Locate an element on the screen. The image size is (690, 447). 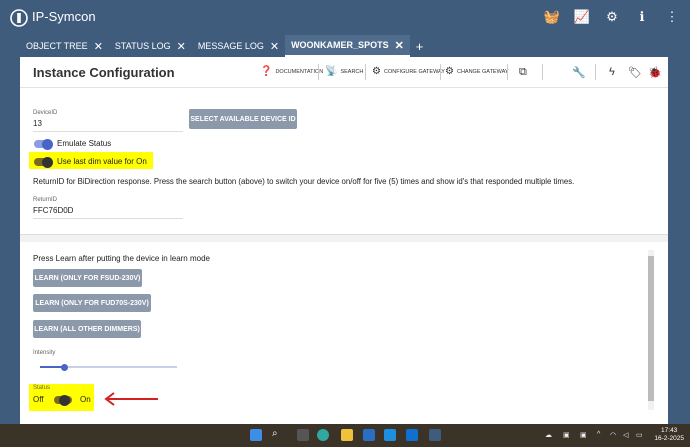
lightning-icon: ϟ is located at coordinates (612, 72).